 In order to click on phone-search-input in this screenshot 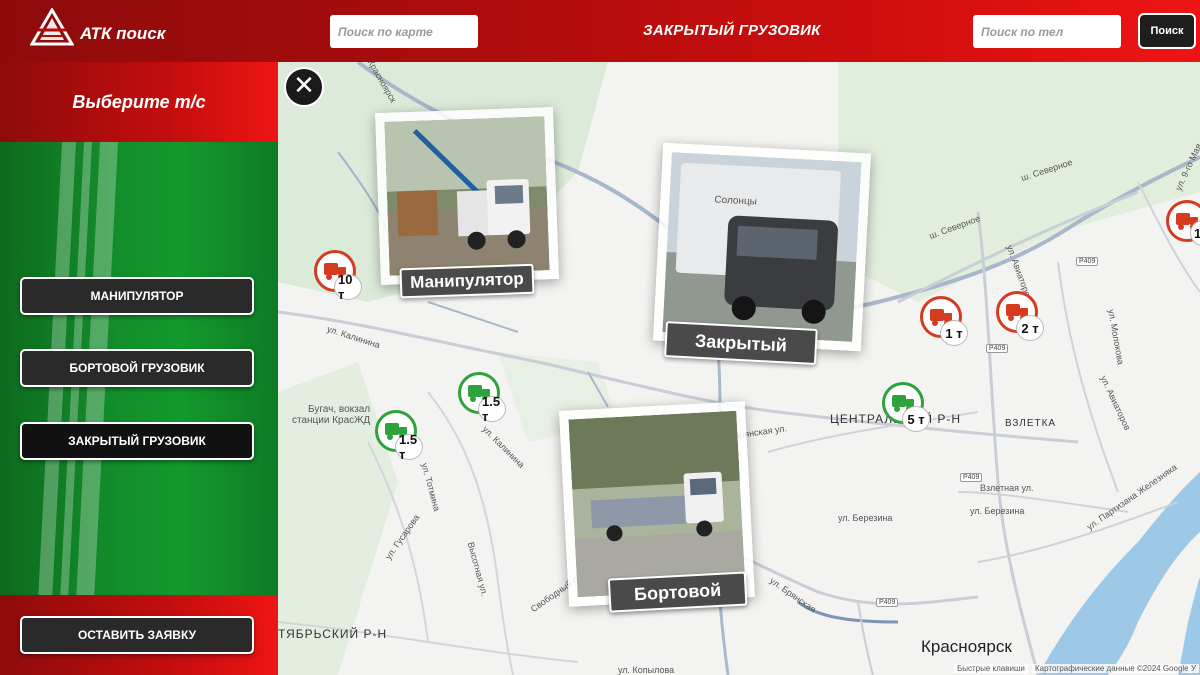, I will do `click(1047, 31)`.